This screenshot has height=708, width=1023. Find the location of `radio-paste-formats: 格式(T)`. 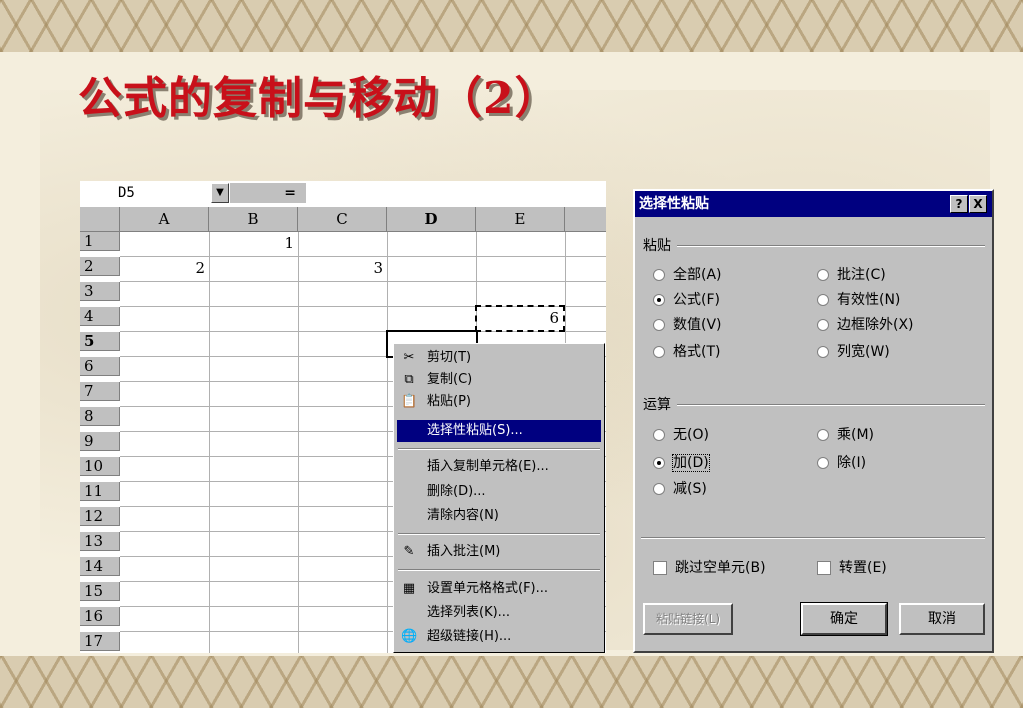

radio-paste-formats: 格式(T) is located at coordinates (686, 352).